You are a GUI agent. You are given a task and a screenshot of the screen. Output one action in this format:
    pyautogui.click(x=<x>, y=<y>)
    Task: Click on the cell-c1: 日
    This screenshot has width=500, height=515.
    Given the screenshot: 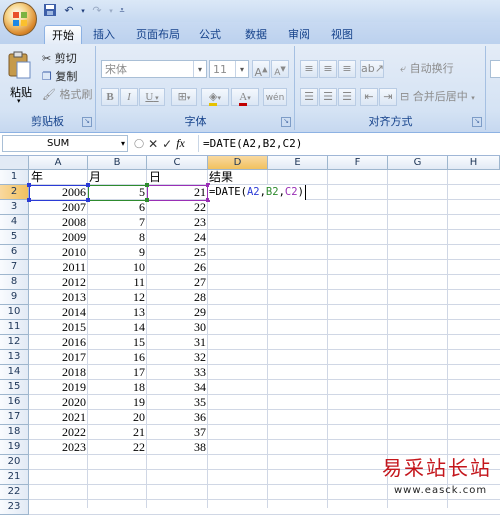 What is the action you would take?
    pyautogui.click(x=155, y=177)
    